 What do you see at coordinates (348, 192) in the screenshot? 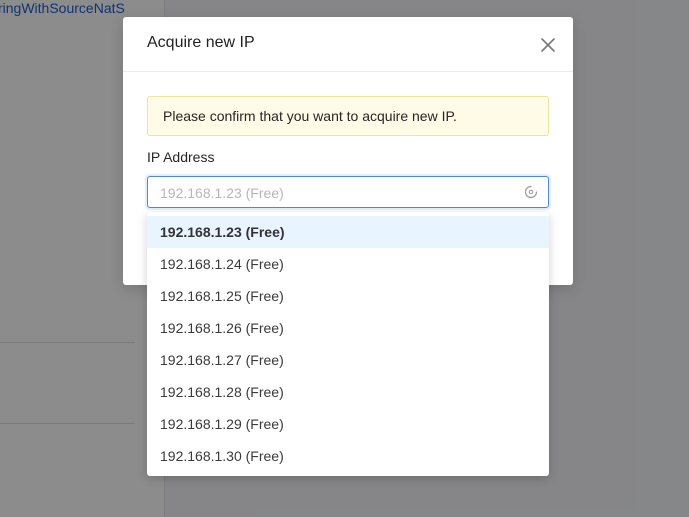
I see `ip-address-select: 192.168.1.23 (Free)` at bounding box center [348, 192].